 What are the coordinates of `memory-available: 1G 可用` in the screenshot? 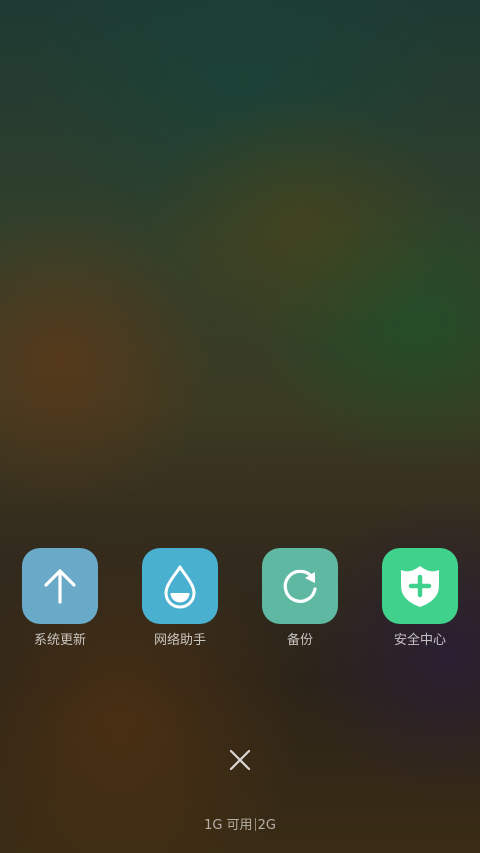 It's located at (228, 825).